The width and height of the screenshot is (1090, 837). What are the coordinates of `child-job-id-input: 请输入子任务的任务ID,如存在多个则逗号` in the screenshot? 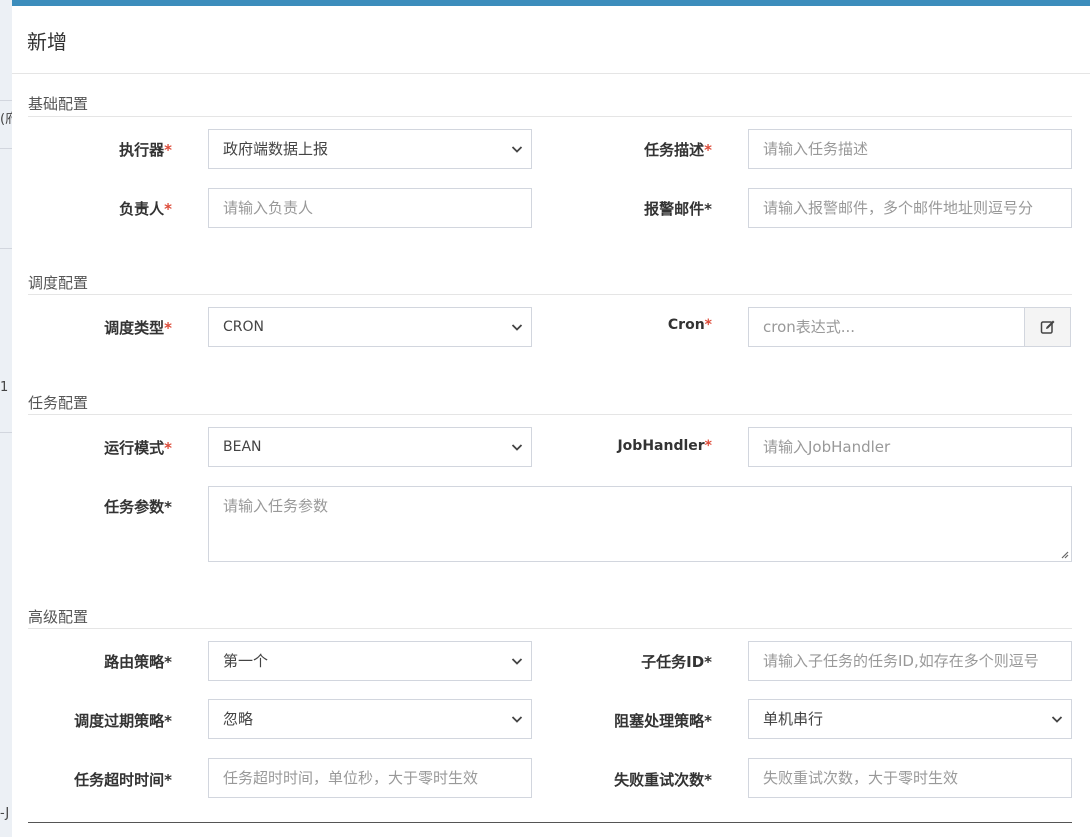 It's located at (910, 661).